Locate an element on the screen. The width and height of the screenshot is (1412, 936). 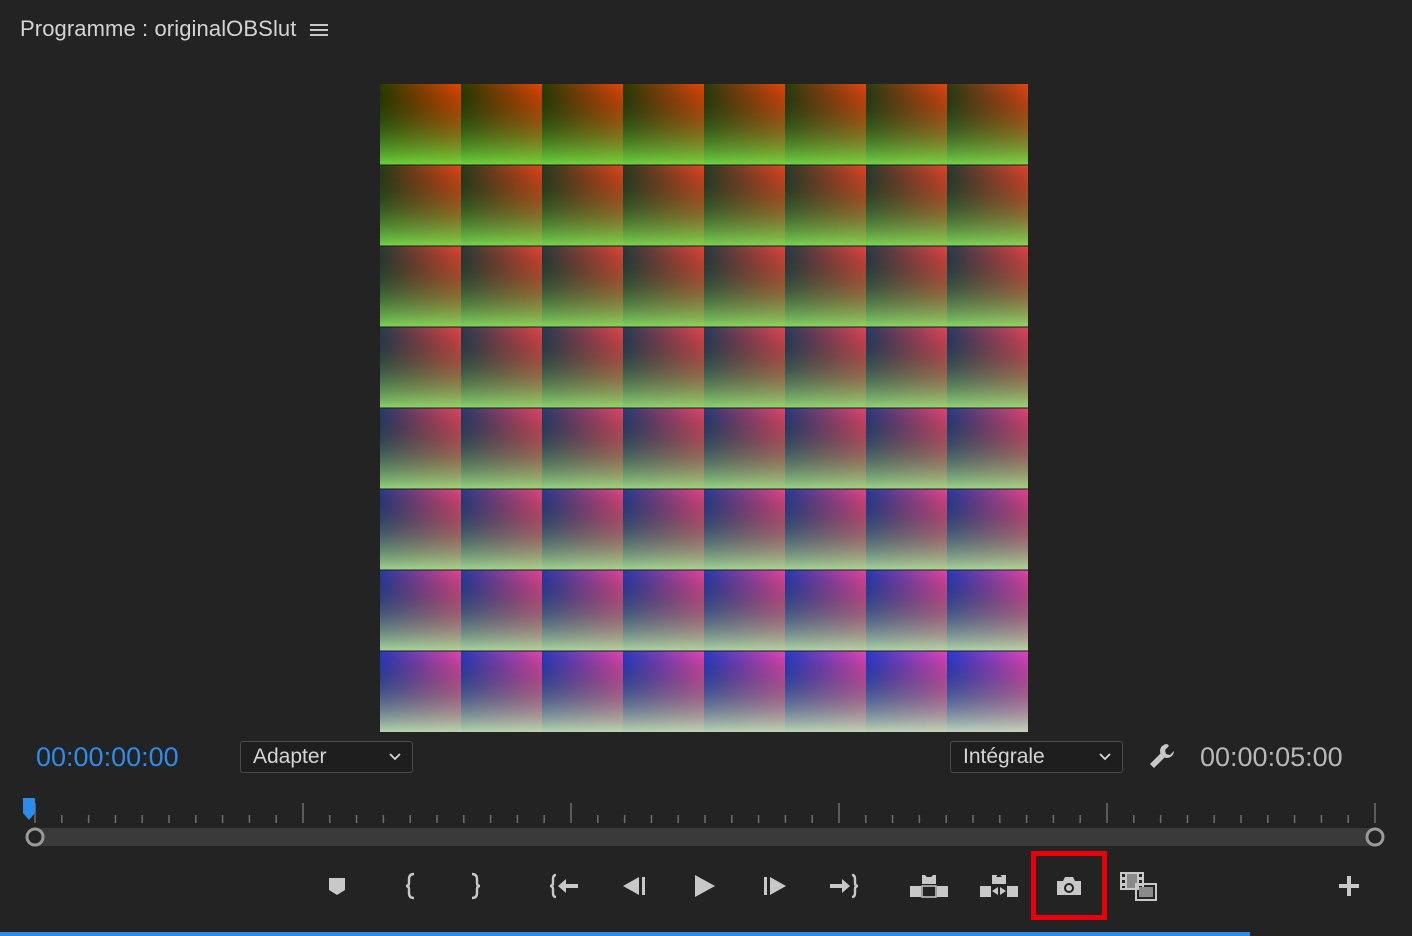
hamburger-menu-icon is located at coordinates (319, 30).